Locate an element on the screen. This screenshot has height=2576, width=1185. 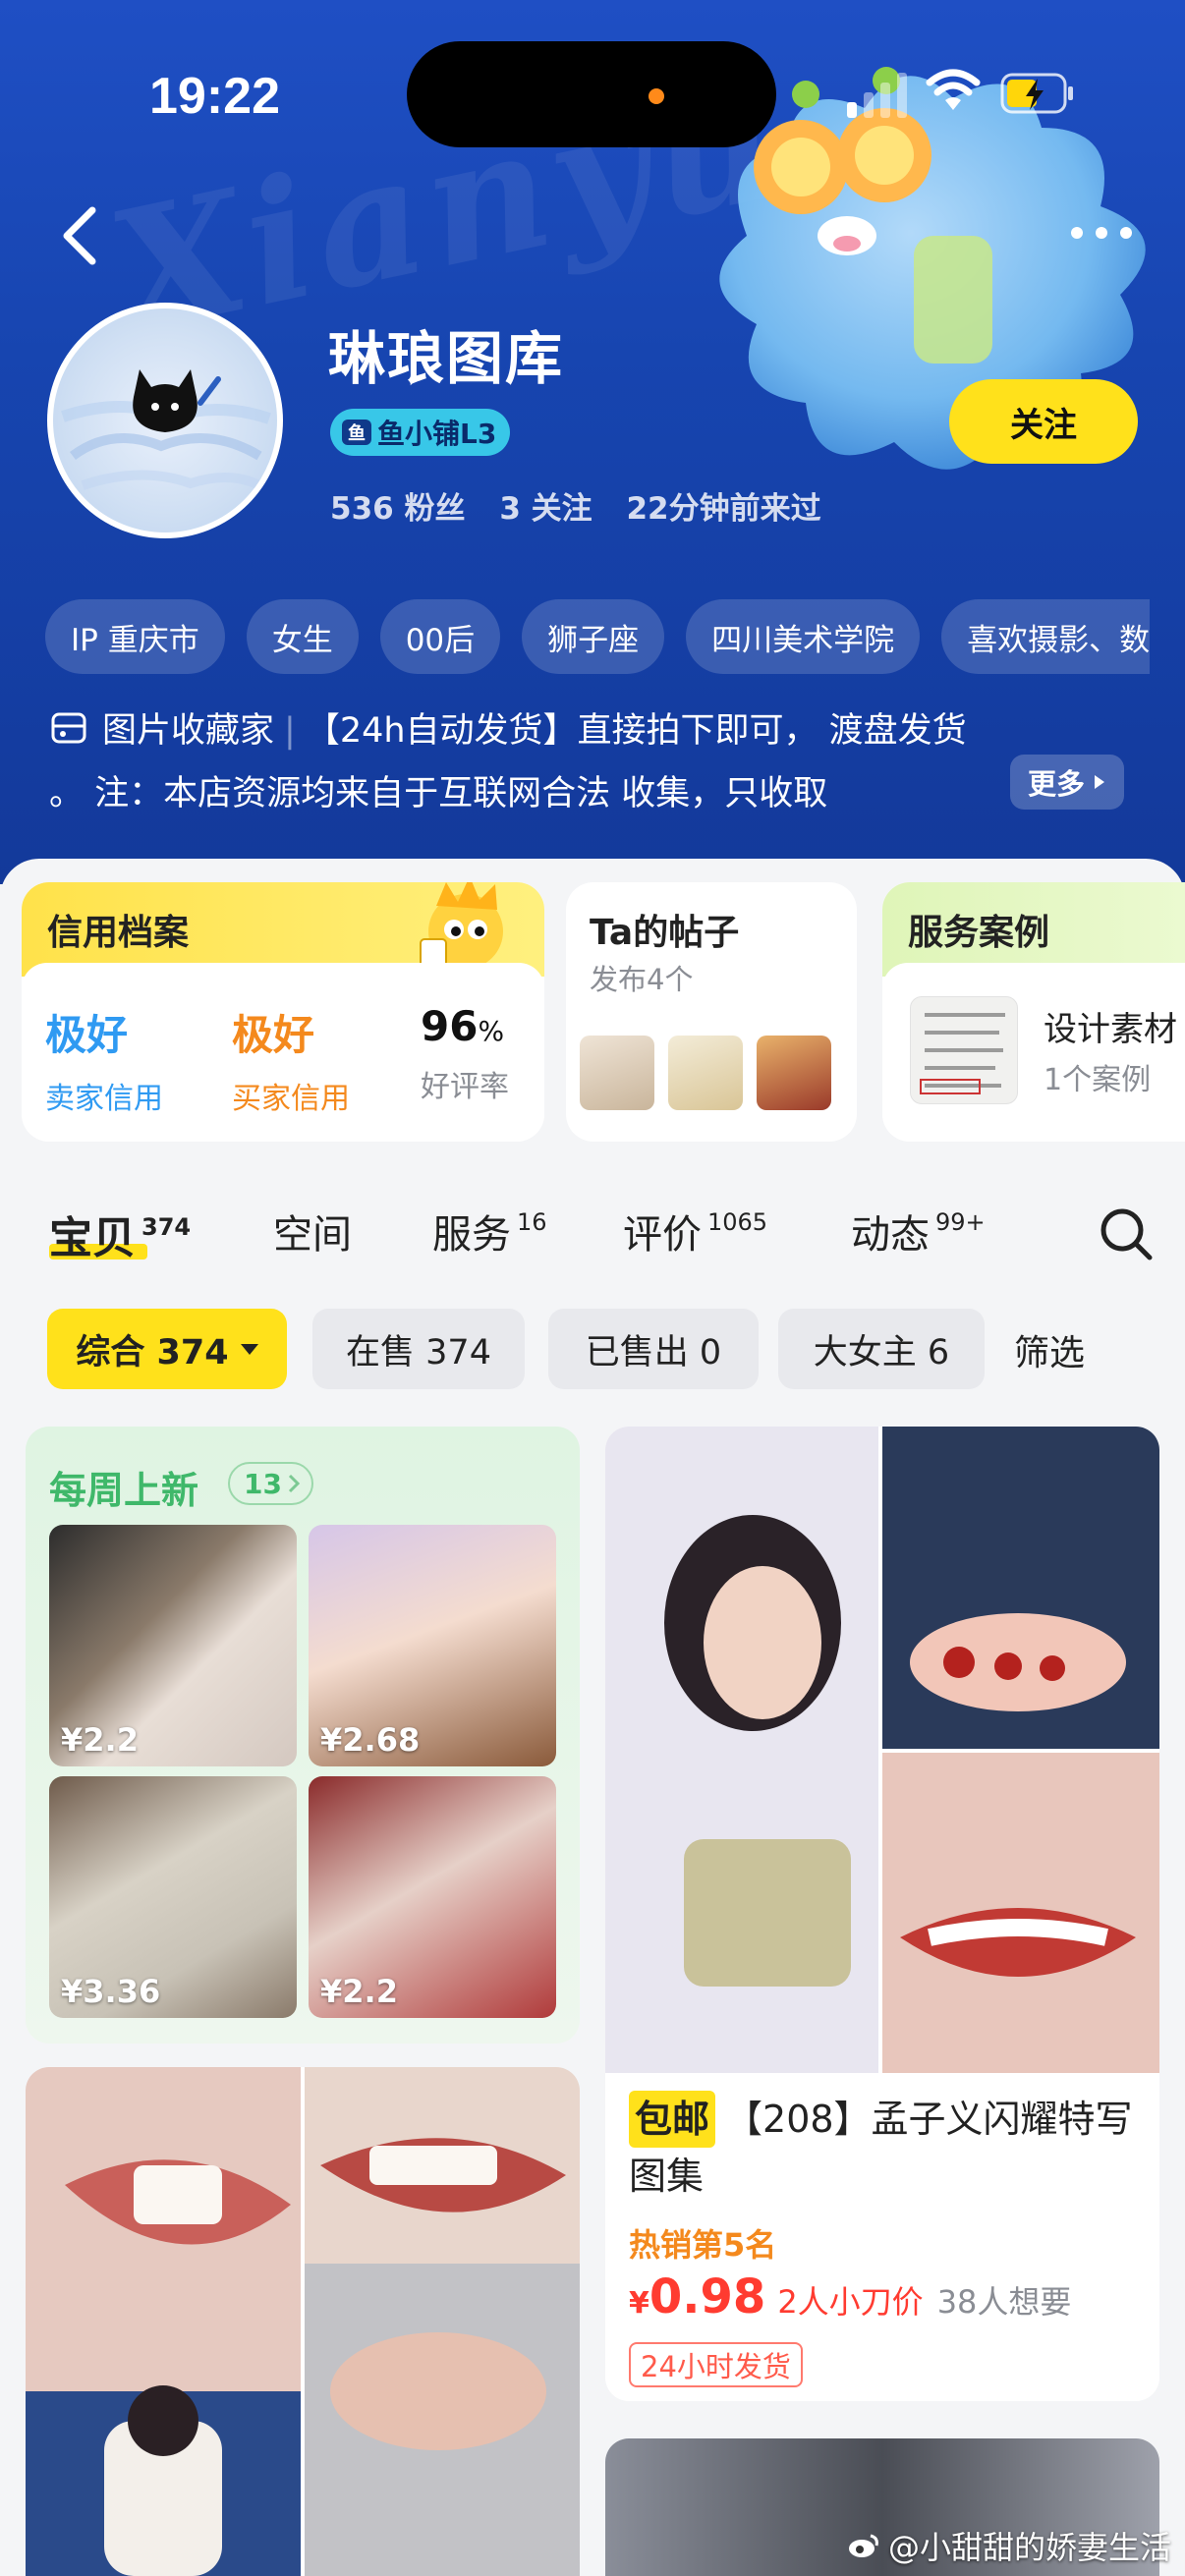
product-price: ¥0.98 2人小刀价 38人想要 is located at coordinates (850, 2296).